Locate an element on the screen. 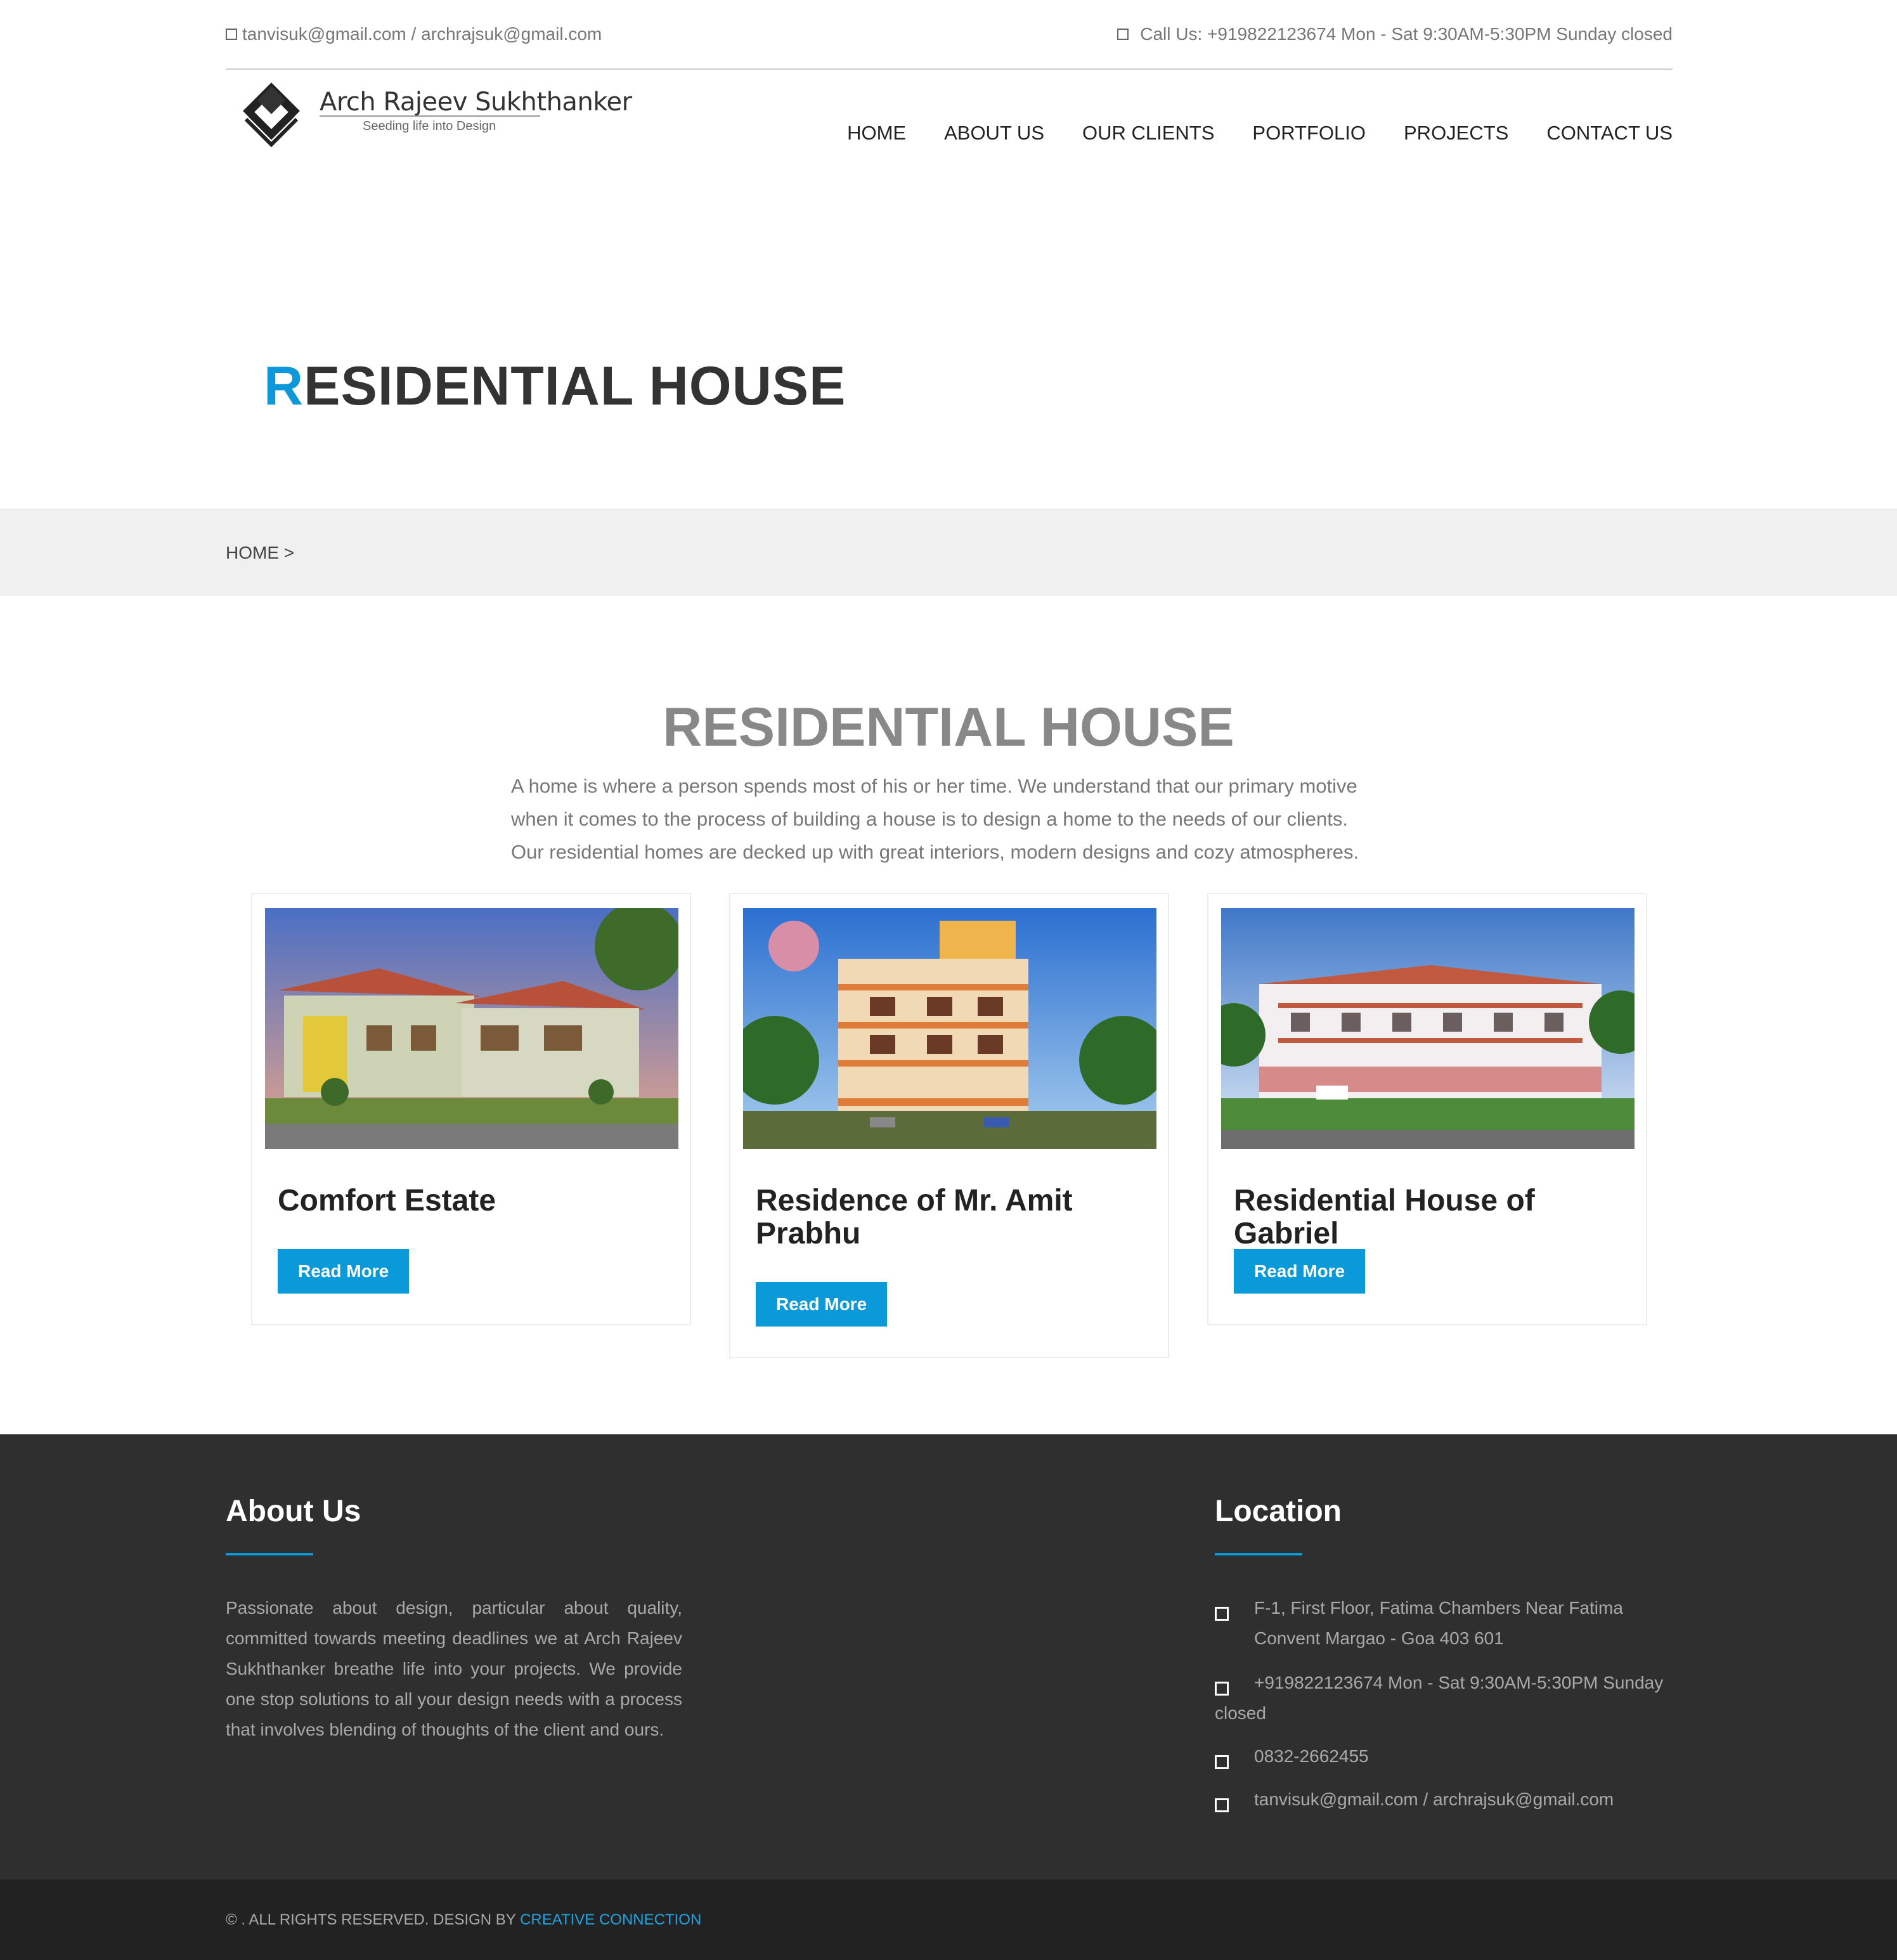 The image size is (1897, 1960). footer-landline: 0832-2662455 is located at coordinates (1292, 1756).